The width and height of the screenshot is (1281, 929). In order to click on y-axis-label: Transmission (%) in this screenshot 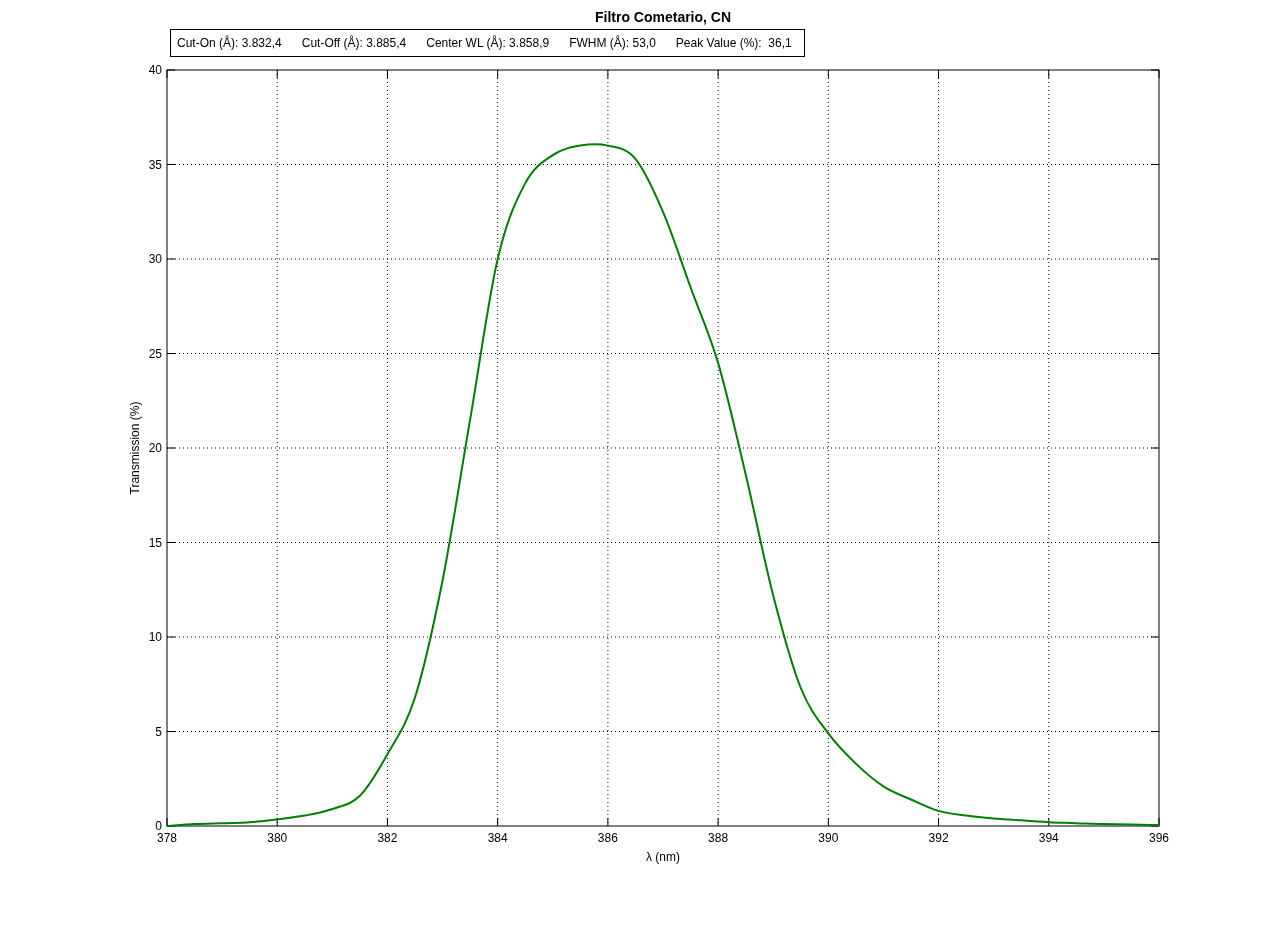, I will do `click(135, 448)`.